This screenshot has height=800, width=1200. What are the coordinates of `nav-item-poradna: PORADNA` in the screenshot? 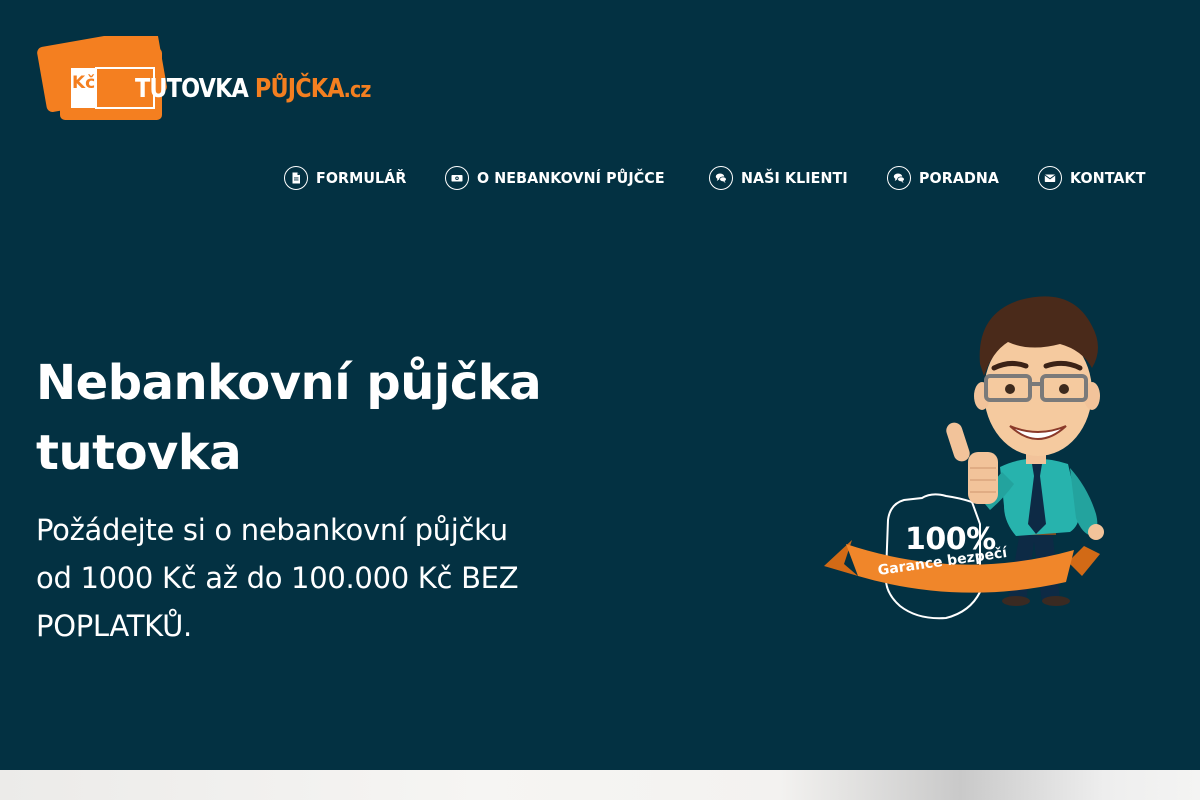 It's located at (945, 178).